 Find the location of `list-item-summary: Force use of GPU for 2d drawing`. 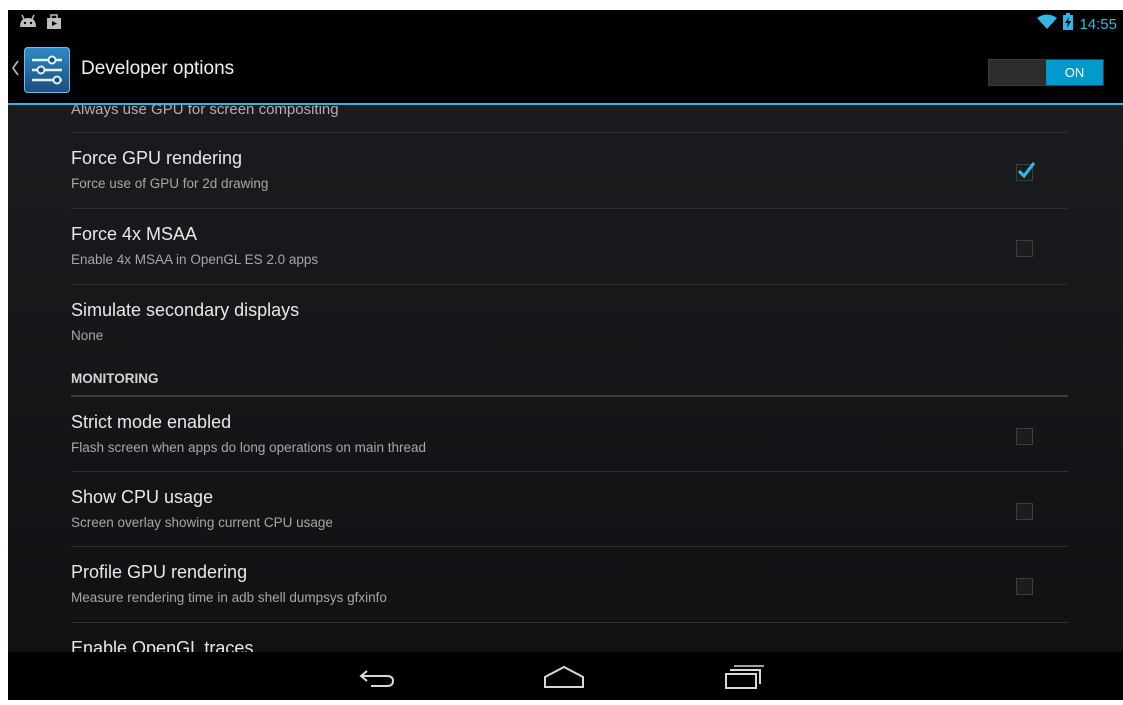

list-item-summary: Force use of GPU for 2d drawing is located at coordinates (170, 183).